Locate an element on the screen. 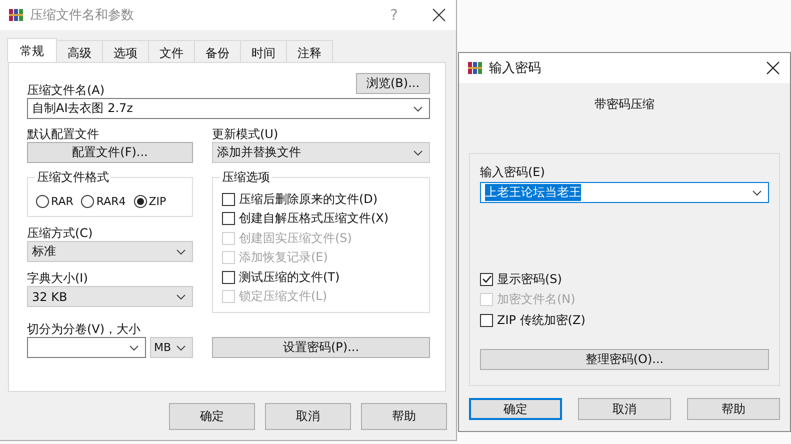 The image size is (791, 444). tab: 选项 is located at coordinates (125, 51).